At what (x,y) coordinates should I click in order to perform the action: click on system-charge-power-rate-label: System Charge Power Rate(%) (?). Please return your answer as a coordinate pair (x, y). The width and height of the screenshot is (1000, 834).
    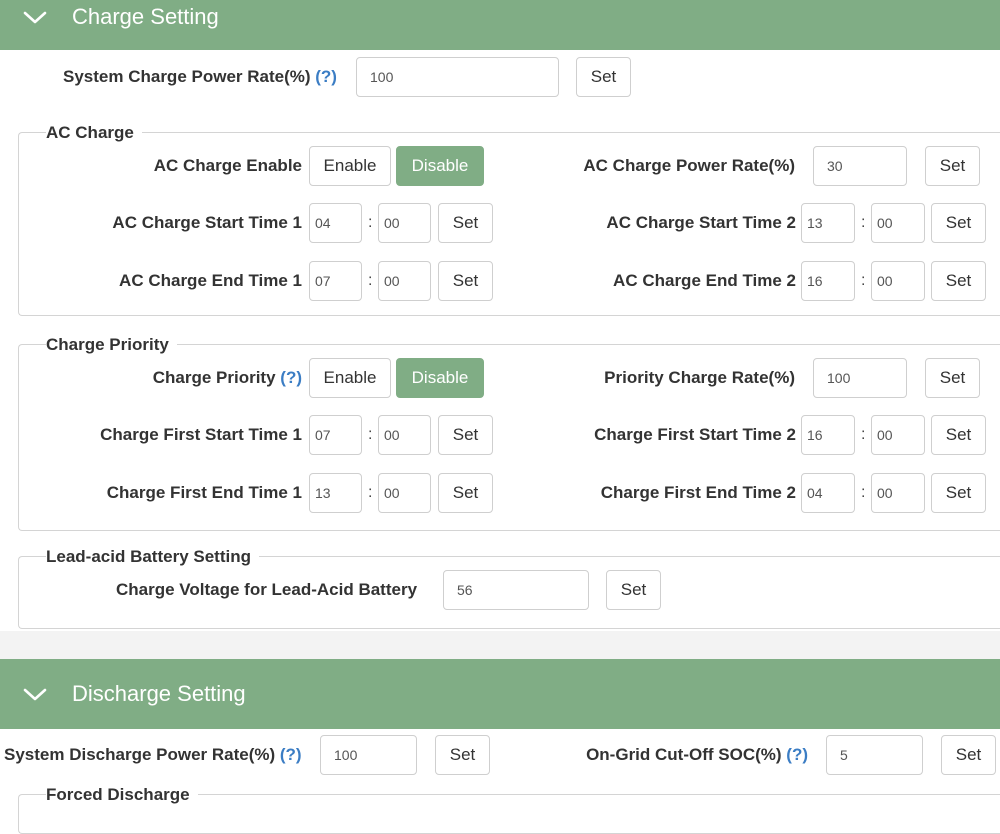
    Looking at the image, I should click on (200, 76).